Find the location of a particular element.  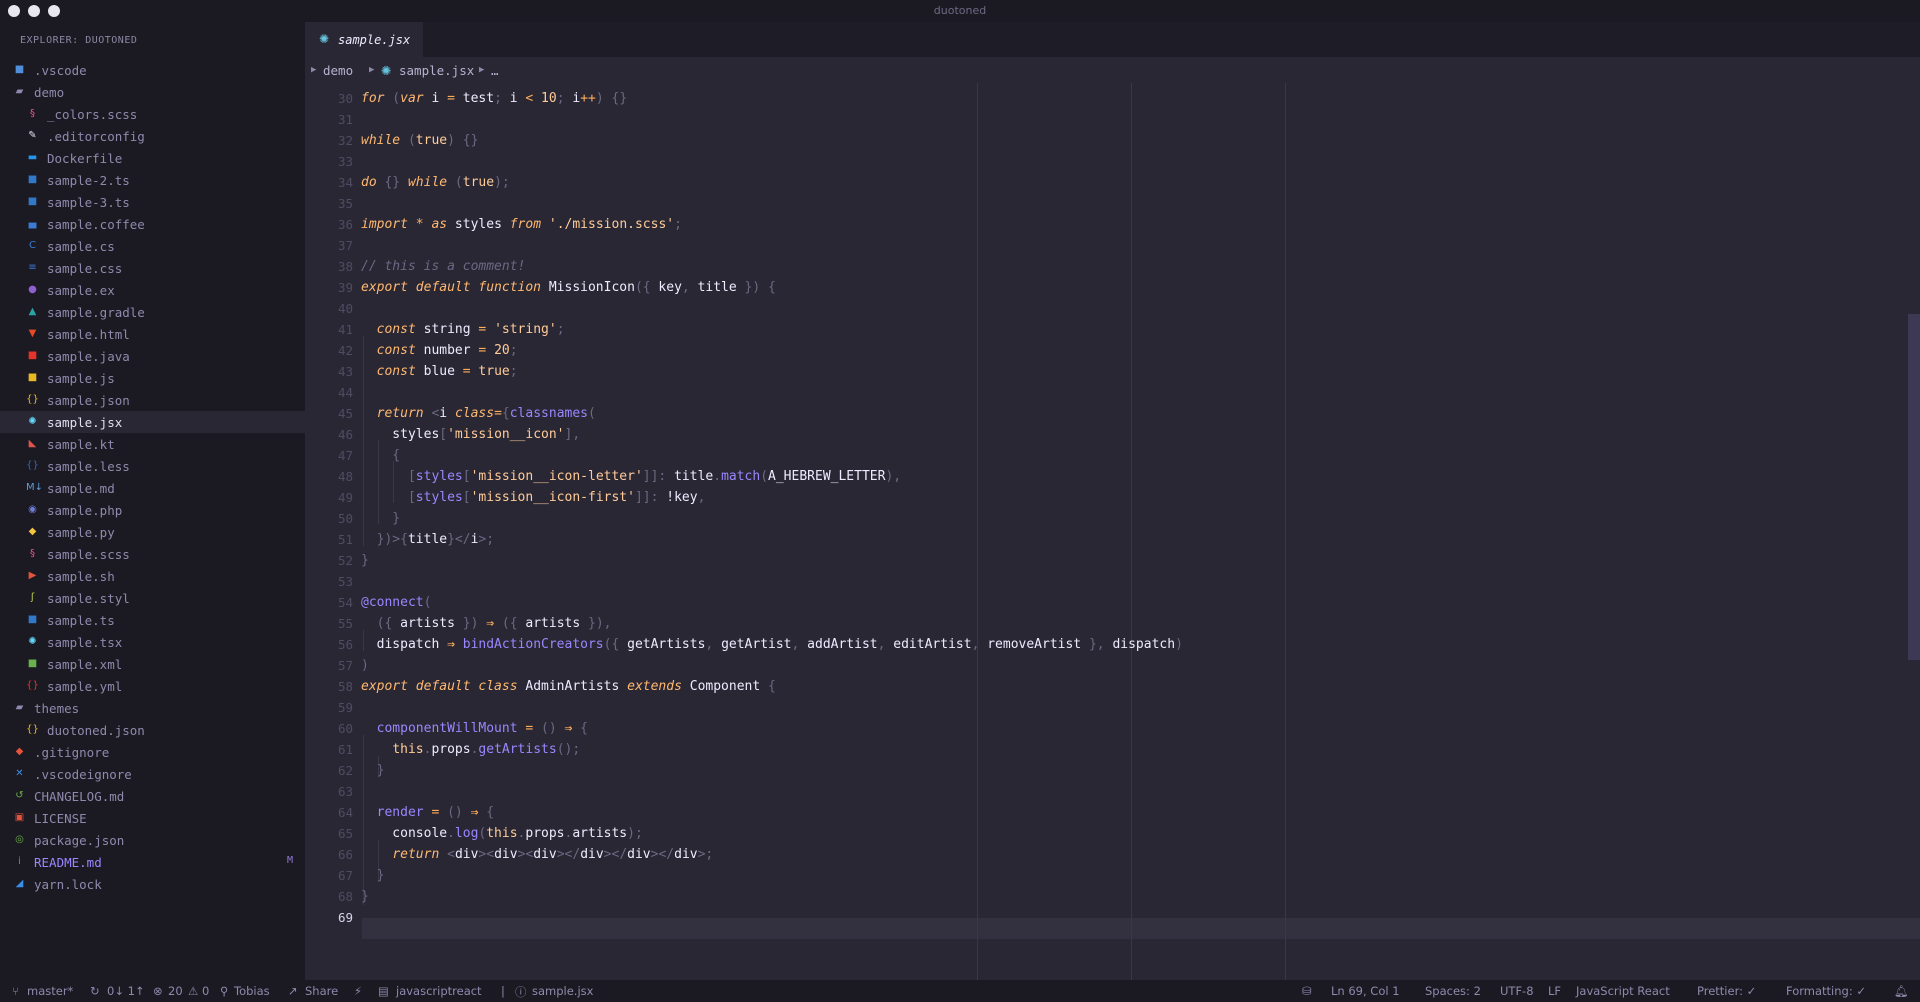

code-line: // this is a comment! is located at coordinates (443, 266).